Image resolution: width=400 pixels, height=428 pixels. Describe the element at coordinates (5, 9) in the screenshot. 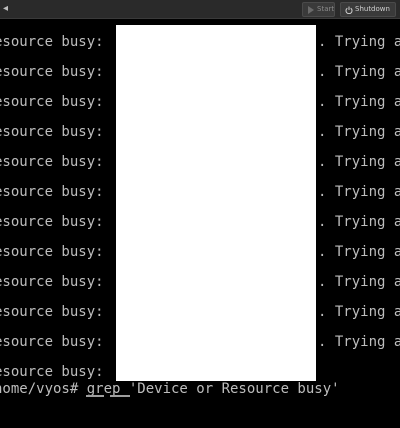

I see `back-arrow-icon: ◂` at that location.